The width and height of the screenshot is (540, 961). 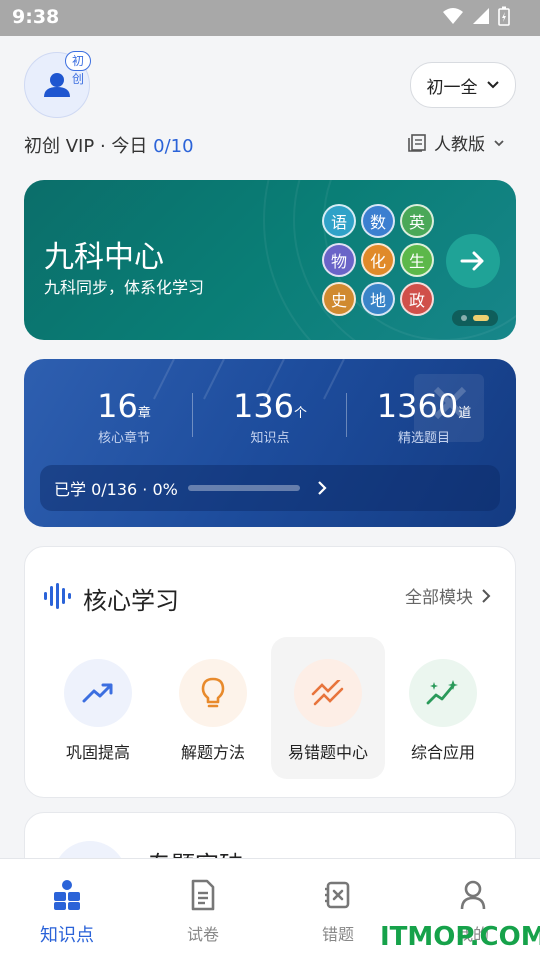 What do you see at coordinates (58, 84) in the screenshot?
I see `avatar: 初创` at bounding box center [58, 84].